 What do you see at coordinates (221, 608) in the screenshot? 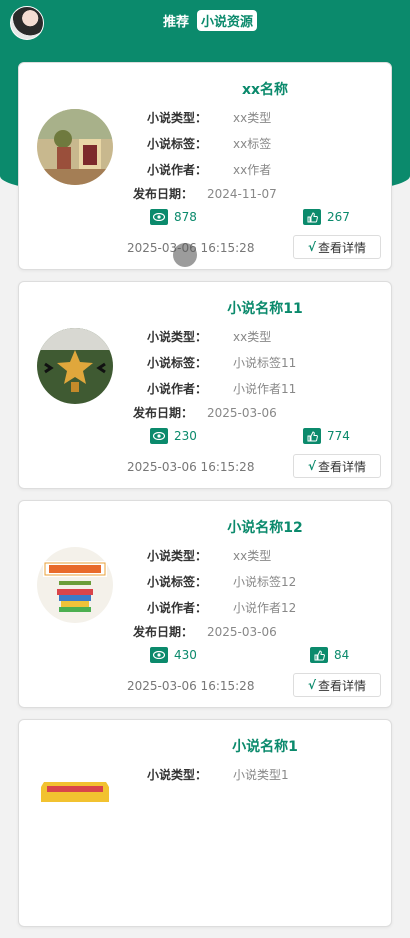
I see `novel-author-row: 小说作者： 小说作者12` at bounding box center [221, 608].